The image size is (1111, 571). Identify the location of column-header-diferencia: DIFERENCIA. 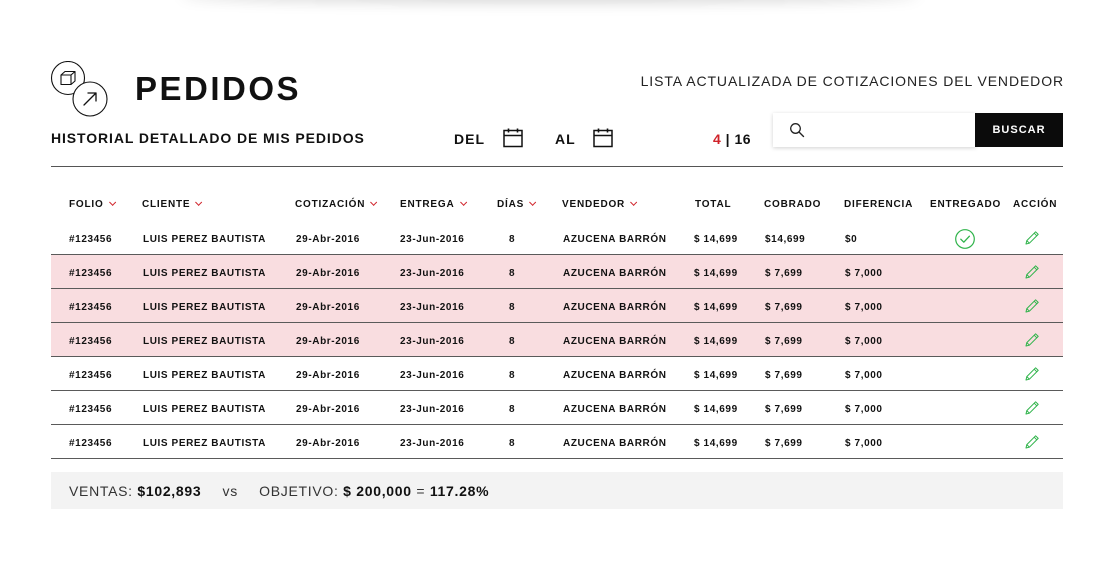
(878, 204).